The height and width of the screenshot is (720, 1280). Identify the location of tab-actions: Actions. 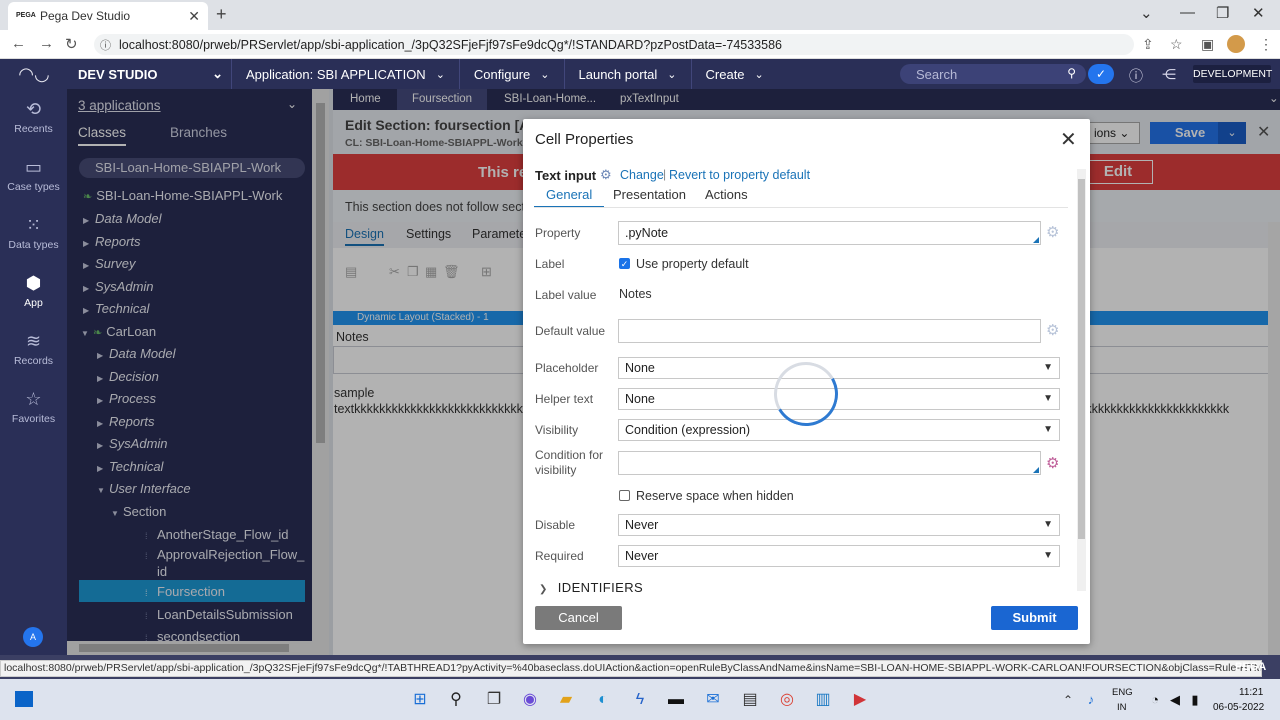
(726, 194).